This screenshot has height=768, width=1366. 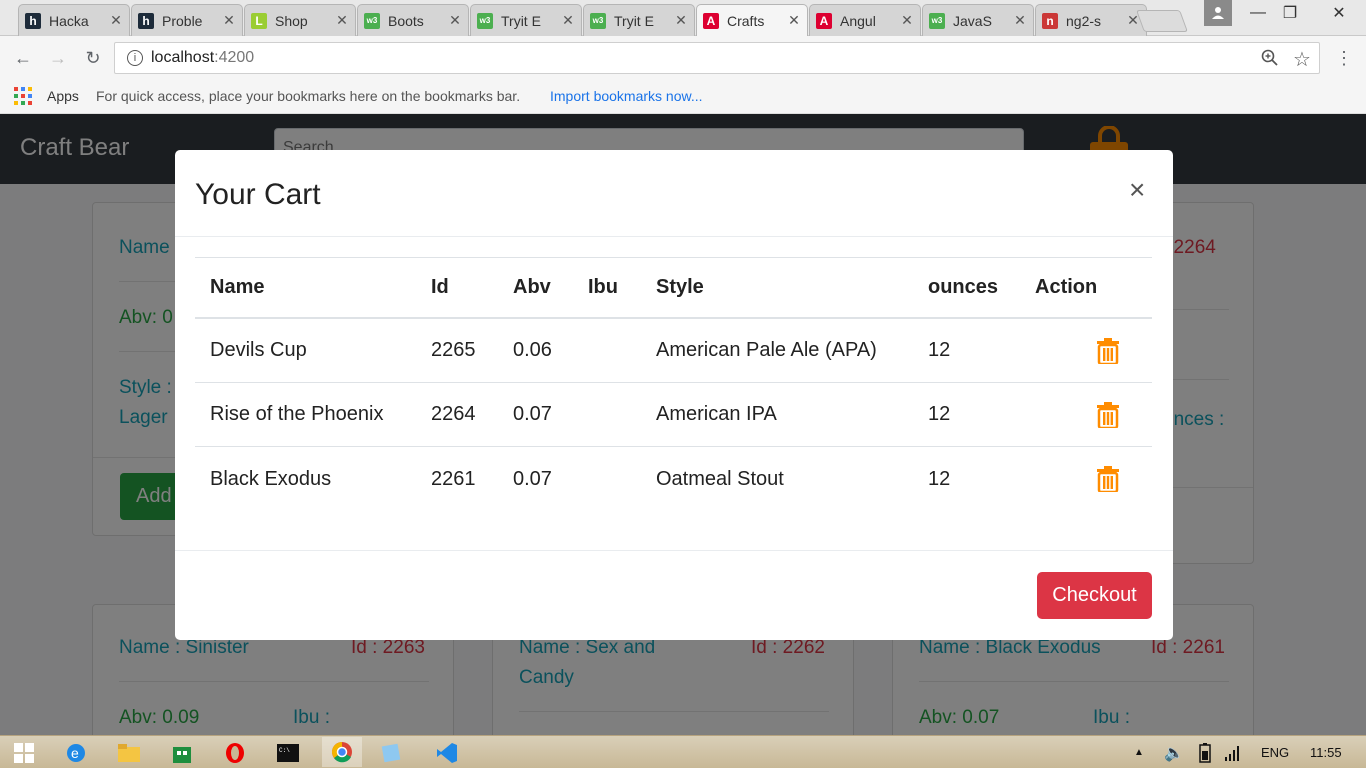 I want to click on internet-explorer-icon: e, so click(x=76, y=753).